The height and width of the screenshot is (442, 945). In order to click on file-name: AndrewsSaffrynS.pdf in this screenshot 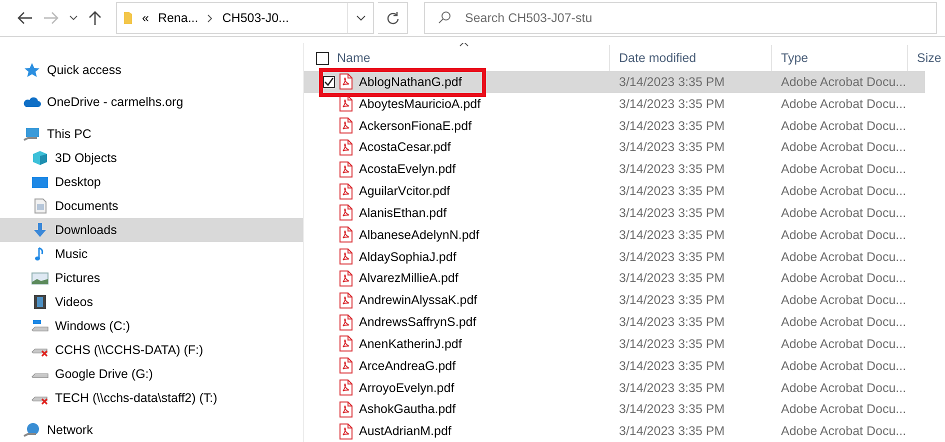, I will do `click(417, 322)`.